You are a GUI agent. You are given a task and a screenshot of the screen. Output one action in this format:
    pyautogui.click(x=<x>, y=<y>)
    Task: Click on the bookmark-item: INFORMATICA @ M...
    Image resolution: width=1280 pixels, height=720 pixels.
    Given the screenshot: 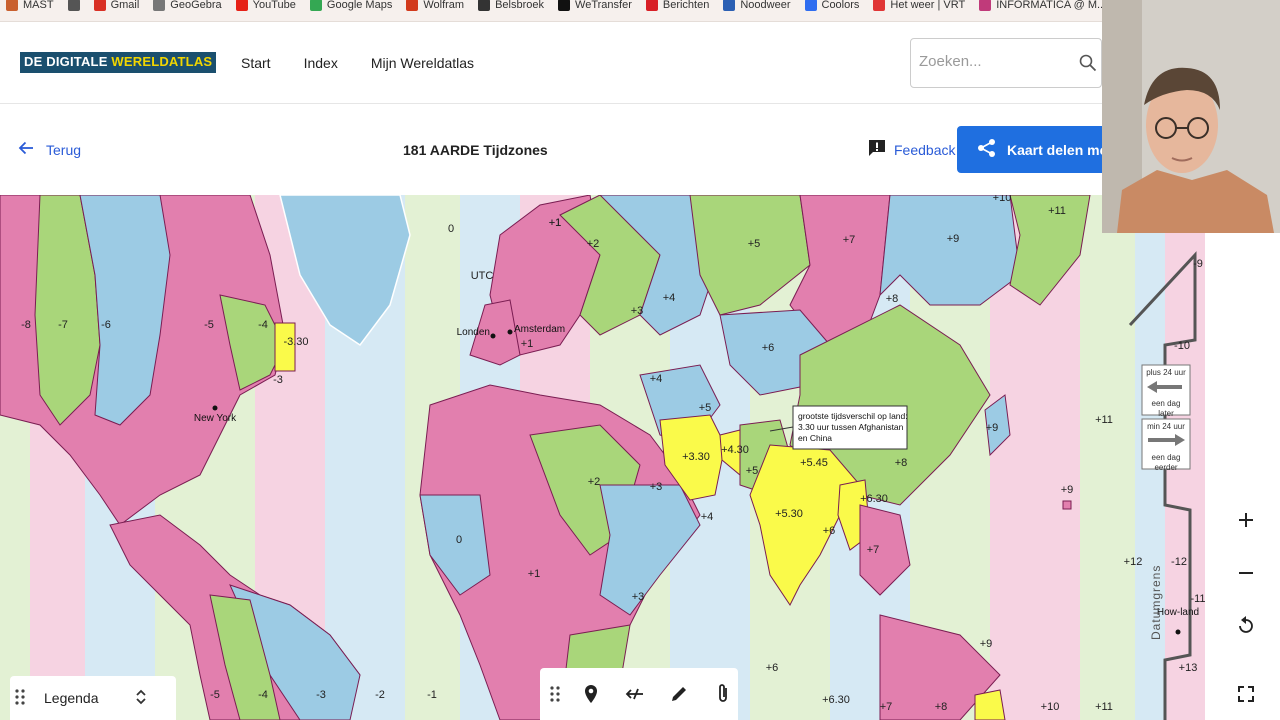 What is the action you would take?
    pyautogui.click(x=1040, y=5)
    